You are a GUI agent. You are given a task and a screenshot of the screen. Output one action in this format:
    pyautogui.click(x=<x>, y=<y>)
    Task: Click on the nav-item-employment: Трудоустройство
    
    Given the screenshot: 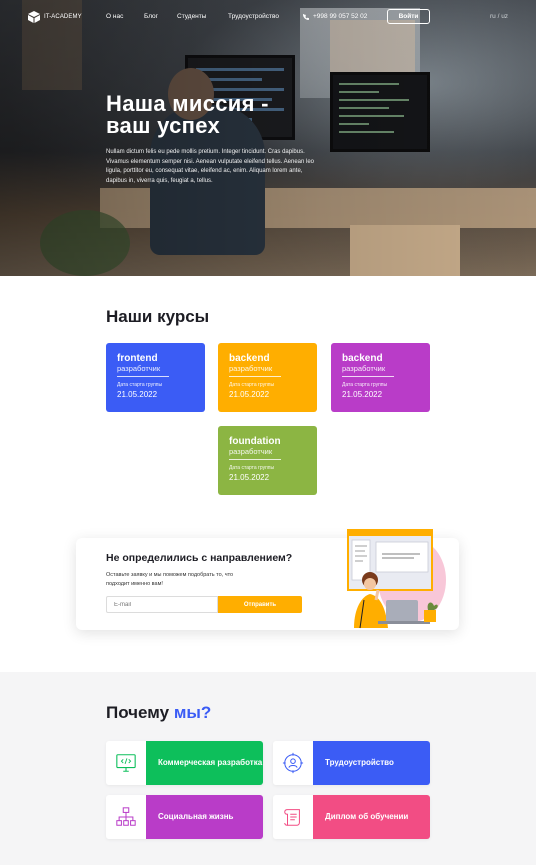 What is the action you would take?
    pyautogui.click(x=253, y=16)
    